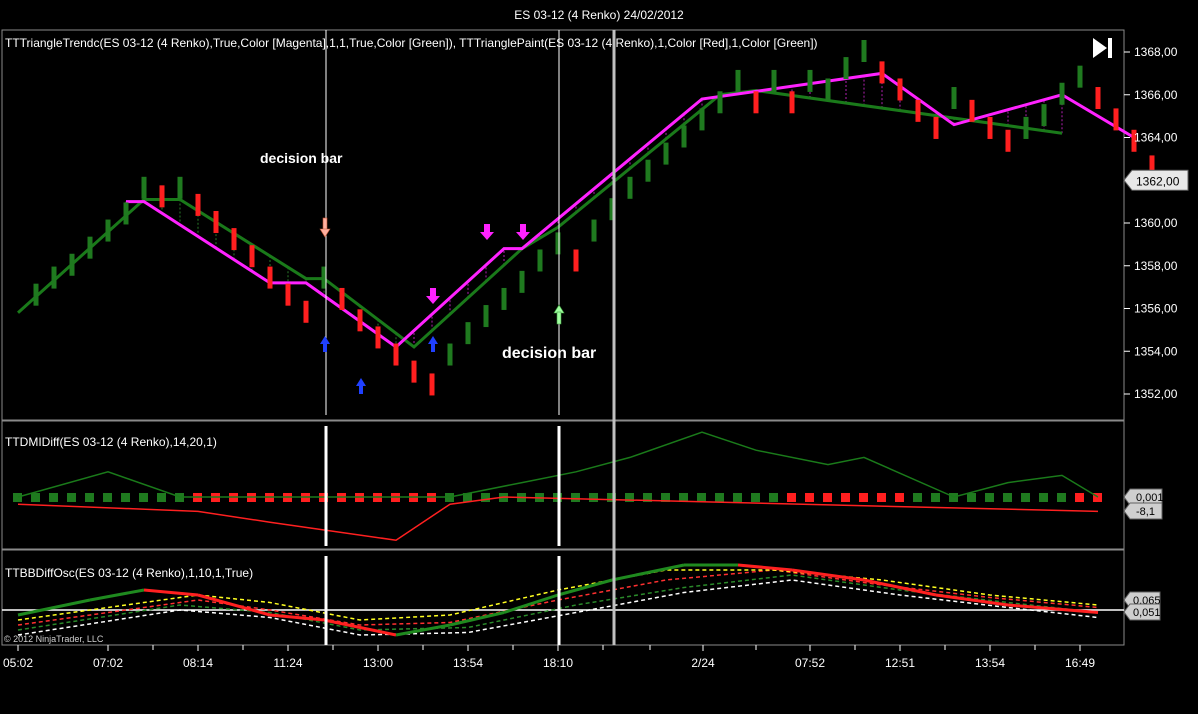  Describe the element at coordinates (1102, 48) in the screenshot. I see `play-to-end-icon` at that location.